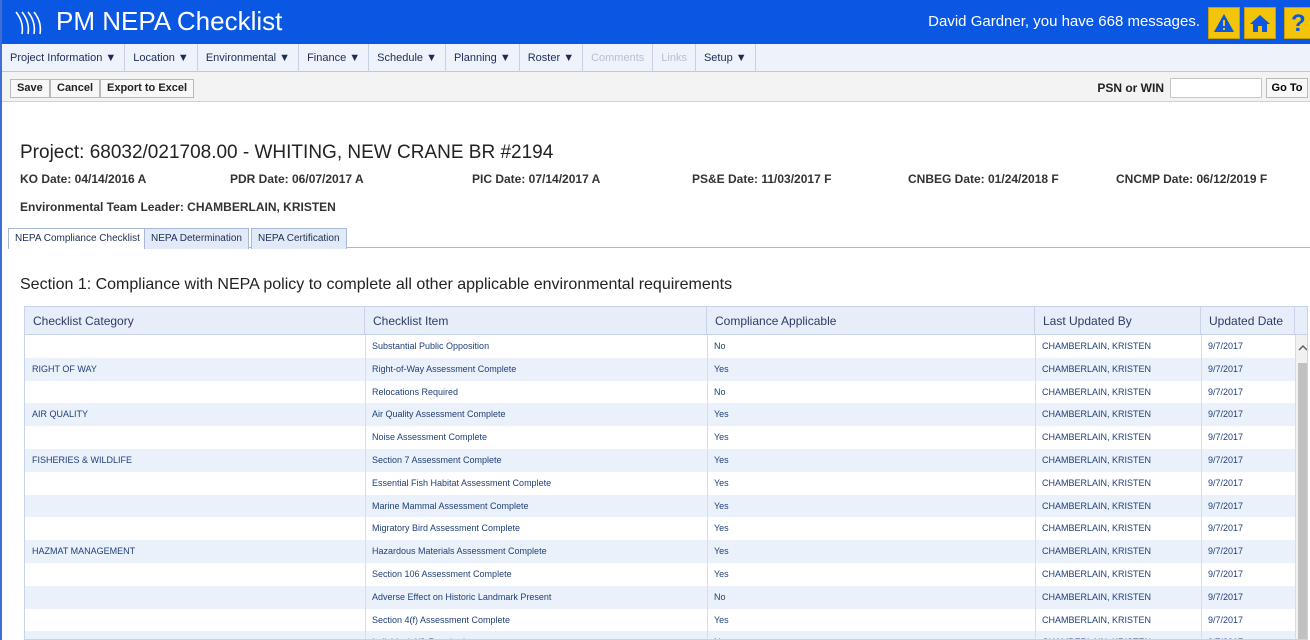 The width and height of the screenshot is (1310, 640). Describe the element at coordinates (82, 459) in the screenshot. I see `cell-category: FISHERIES & WILDLIFE` at that location.